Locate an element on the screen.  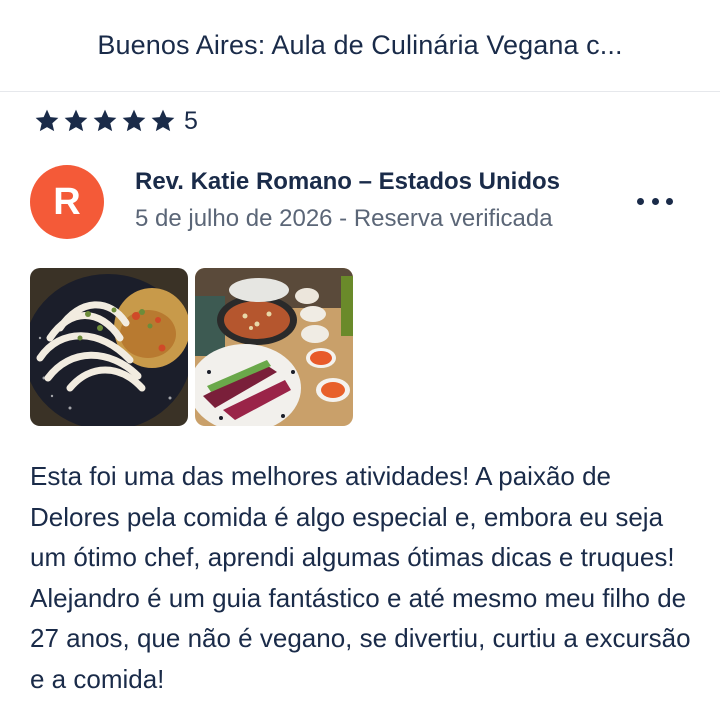
rating-value: 5 is located at coordinates (191, 120).